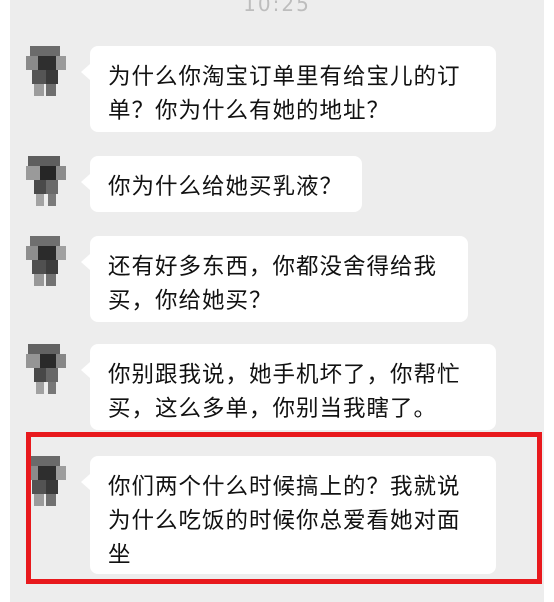 The width and height of the screenshot is (554, 602). Describe the element at coordinates (284, 392) in the screenshot. I see `message-text: 你别跟我说，她手机坏了，你帮忙买，这么多单，你别当我瞎了。` at that location.